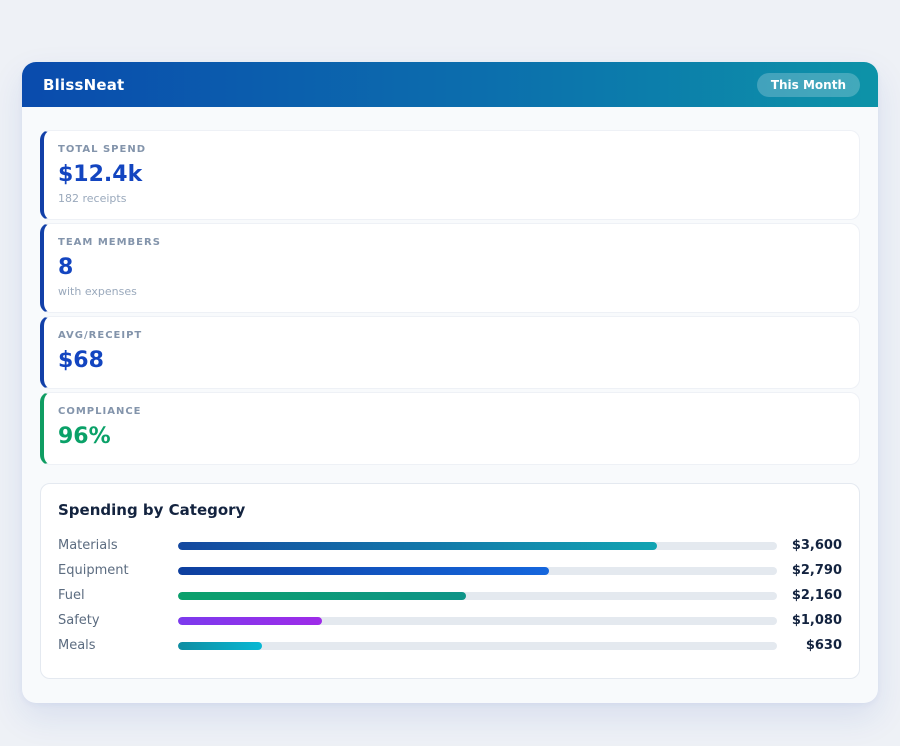  I want to click on bar-fill-meals, so click(220, 645).